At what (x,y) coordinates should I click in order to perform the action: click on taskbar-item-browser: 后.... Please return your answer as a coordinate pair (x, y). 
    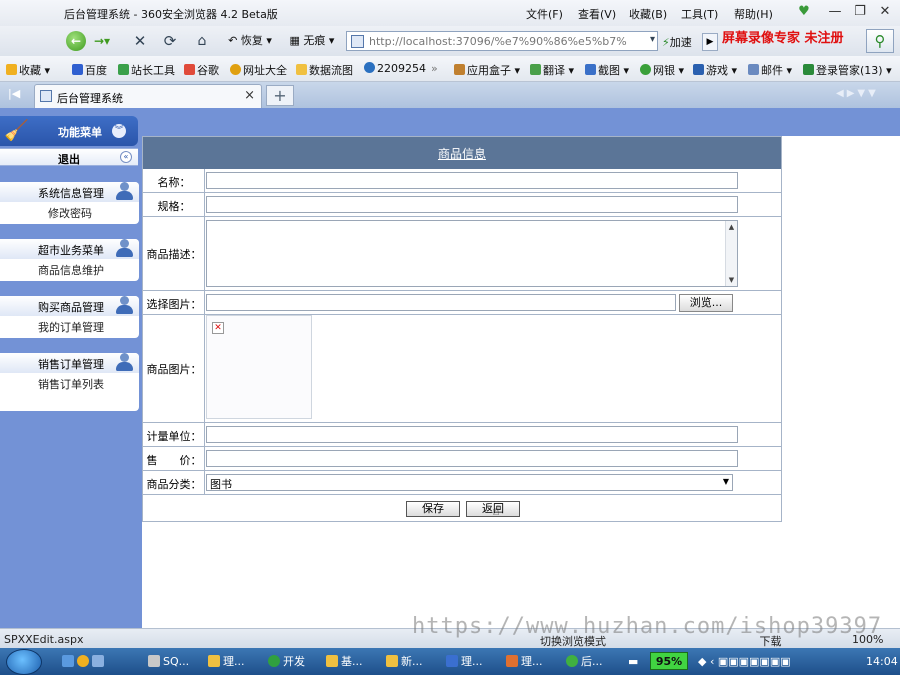
    Looking at the image, I should click on (584, 662).